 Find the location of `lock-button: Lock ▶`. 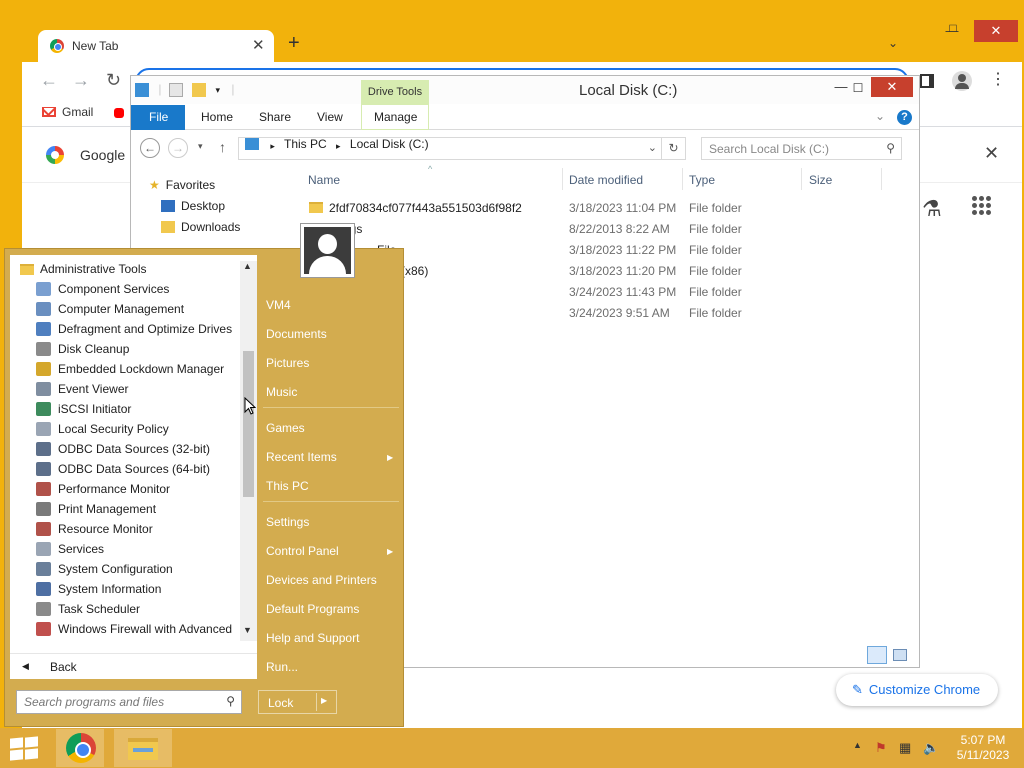

lock-button: Lock ▶ is located at coordinates (297, 702).